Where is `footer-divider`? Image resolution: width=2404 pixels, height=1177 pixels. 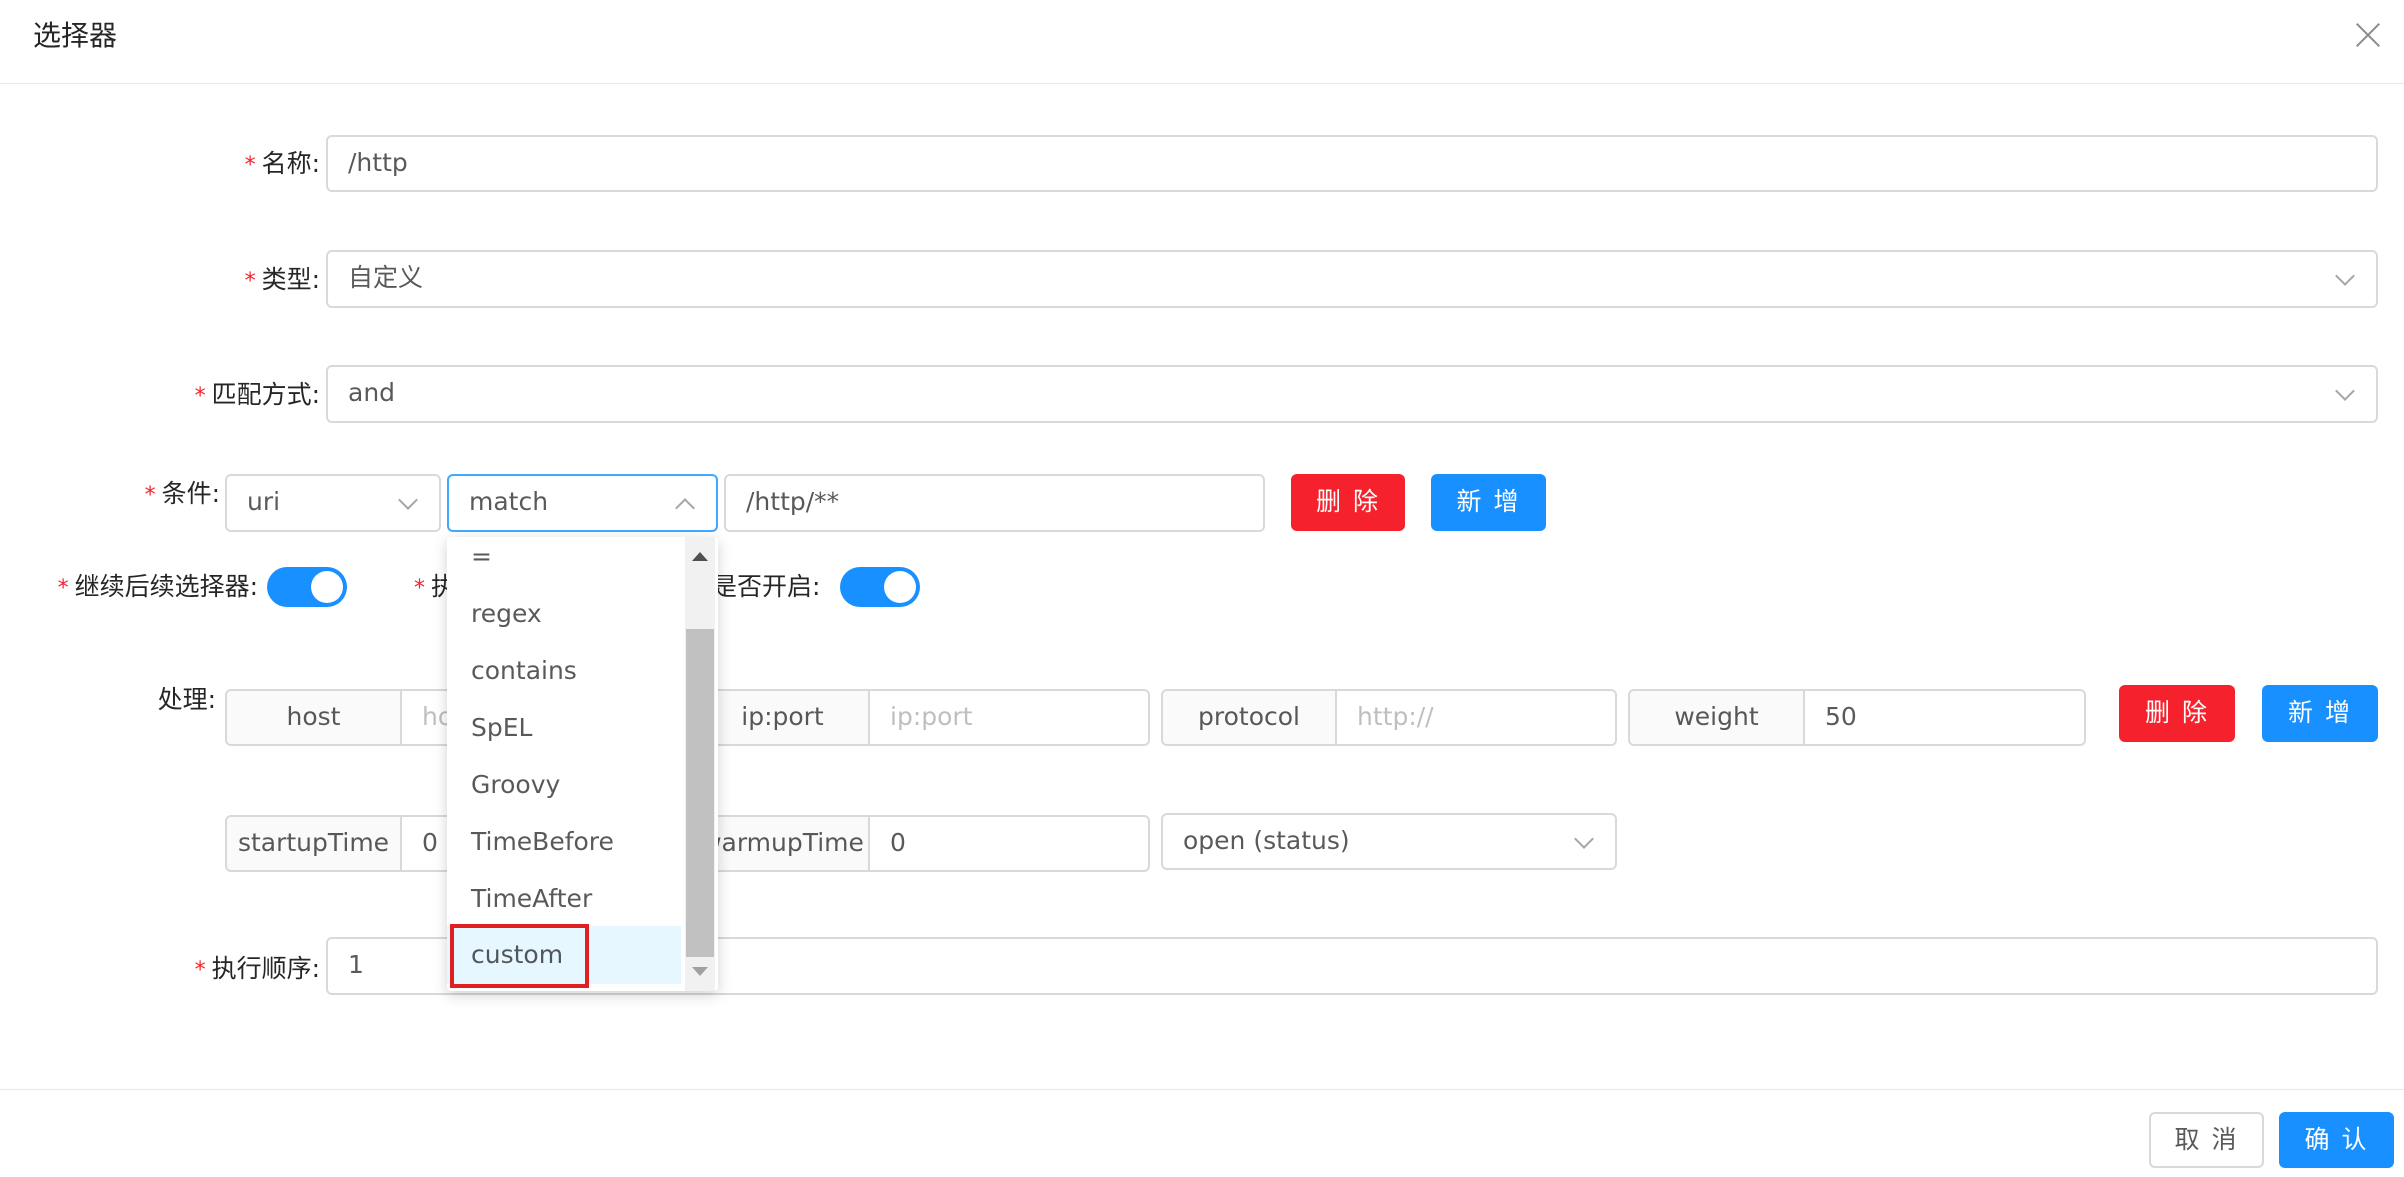
footer-divider is located at coordinates (1202, 1089).